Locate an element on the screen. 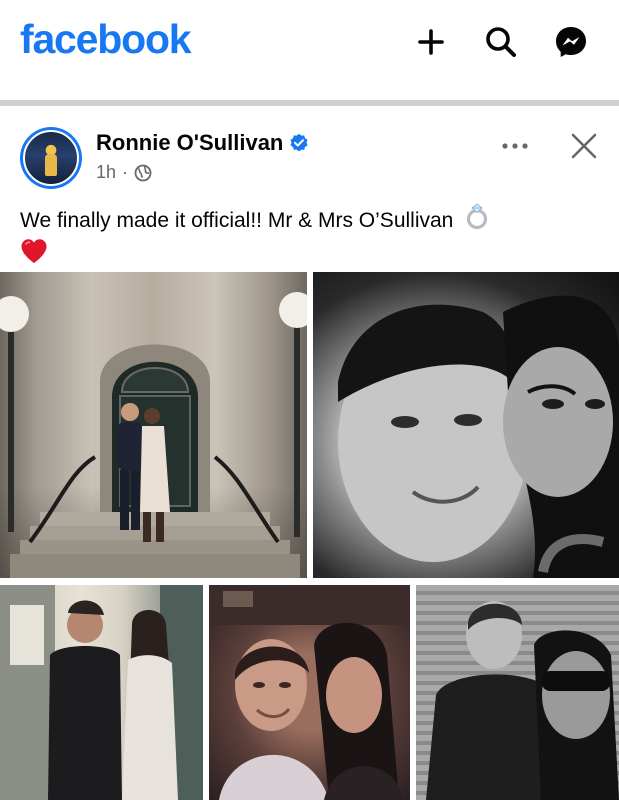 Image resolution: width=619 pixels, height=800 pixels. photo-3-scene is located at coordinates (101, 692).